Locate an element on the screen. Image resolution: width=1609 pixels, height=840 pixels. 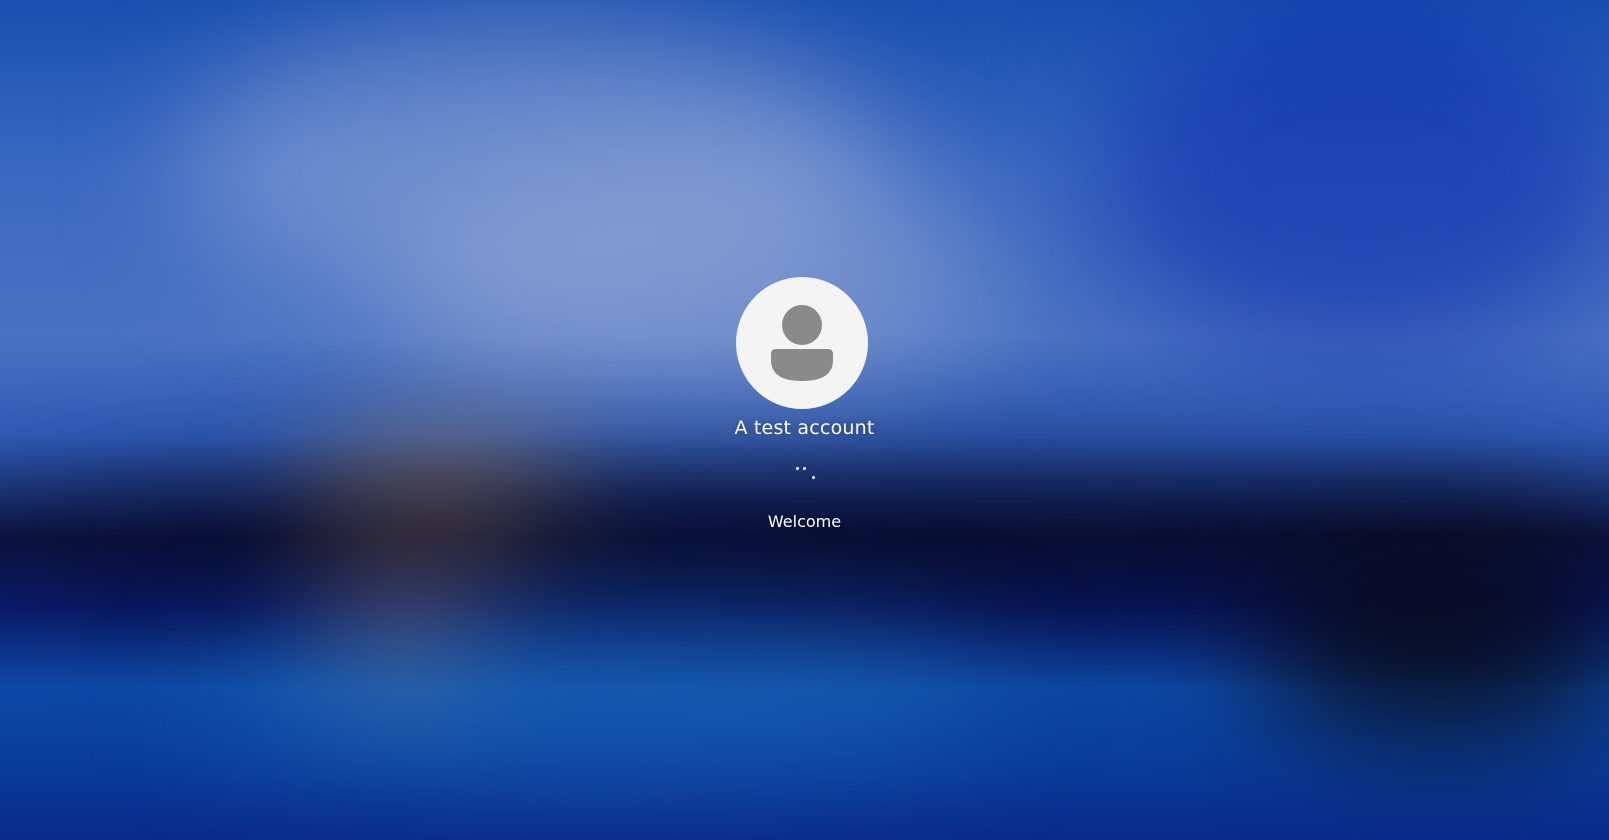
user-silhouette-icon is located at coordinates (802, 343).